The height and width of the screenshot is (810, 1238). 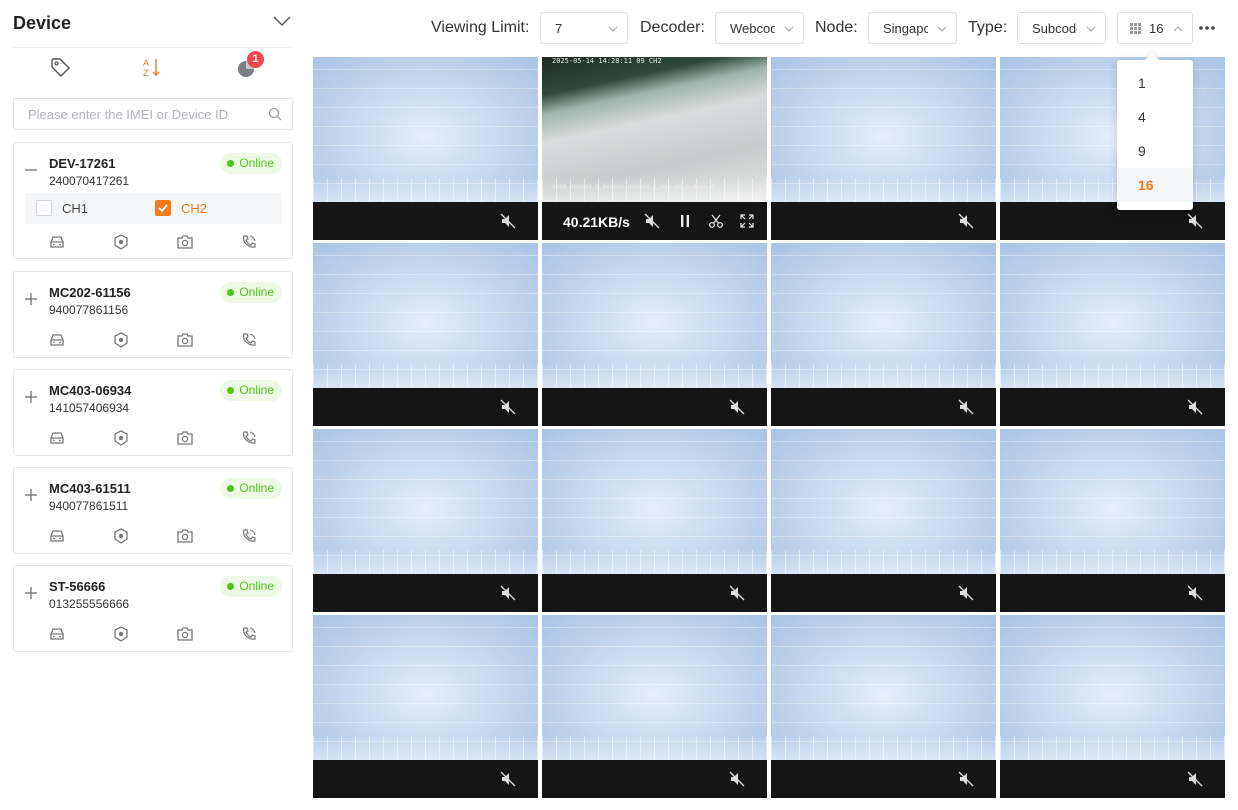 What do you see at coordinates (89, 604) in the screenshot?
I see `device-id: 013255556666` at bounding box center [89, 604].